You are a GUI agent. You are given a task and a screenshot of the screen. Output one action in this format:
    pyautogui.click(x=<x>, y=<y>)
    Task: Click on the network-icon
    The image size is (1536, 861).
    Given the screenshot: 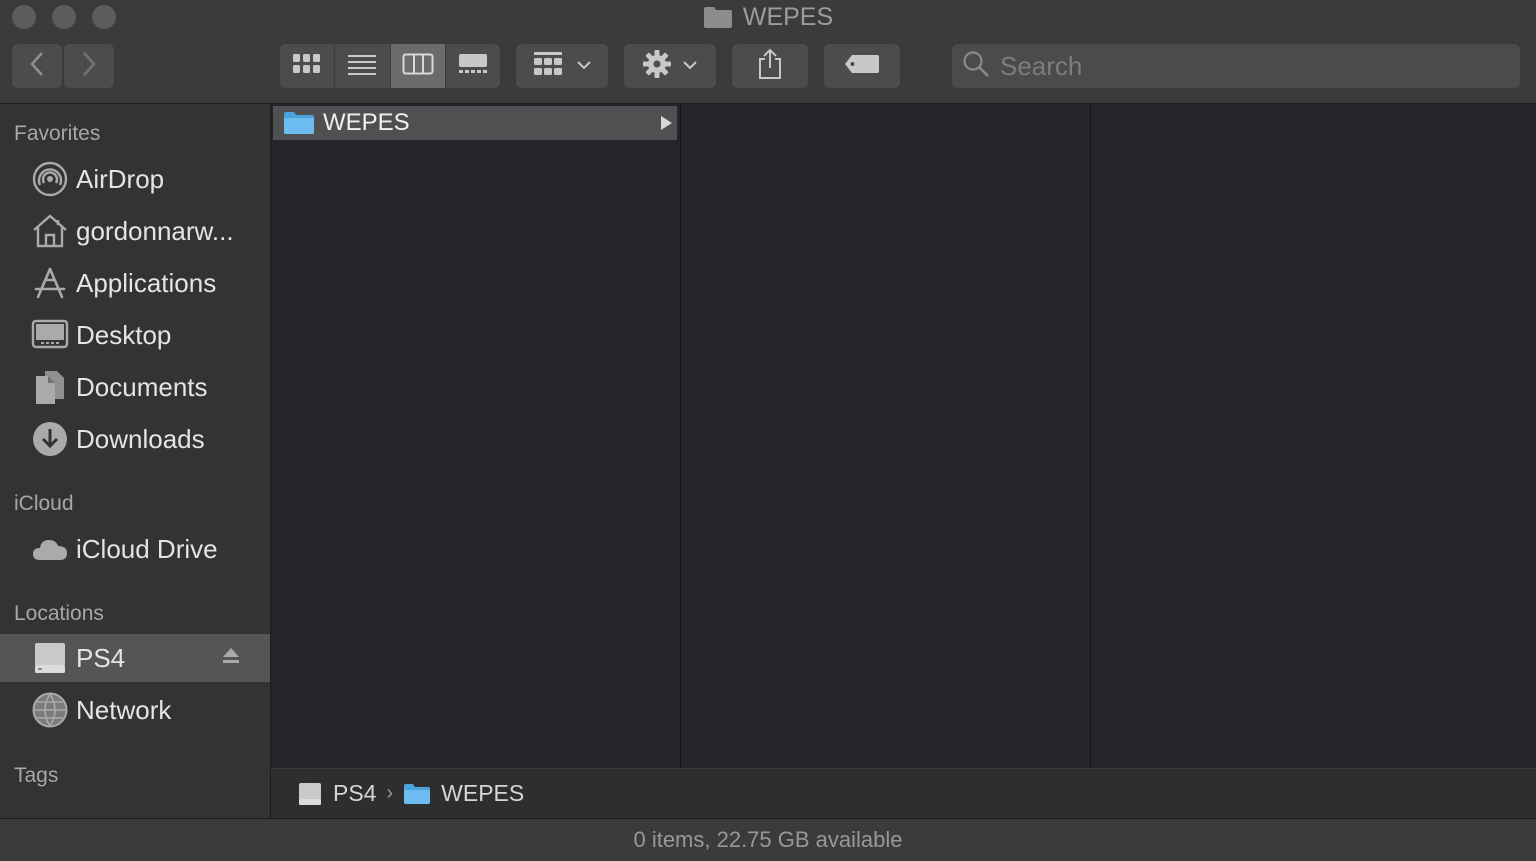 What is the action you would take?
    pyautogui.click(x=50, y=710)
    